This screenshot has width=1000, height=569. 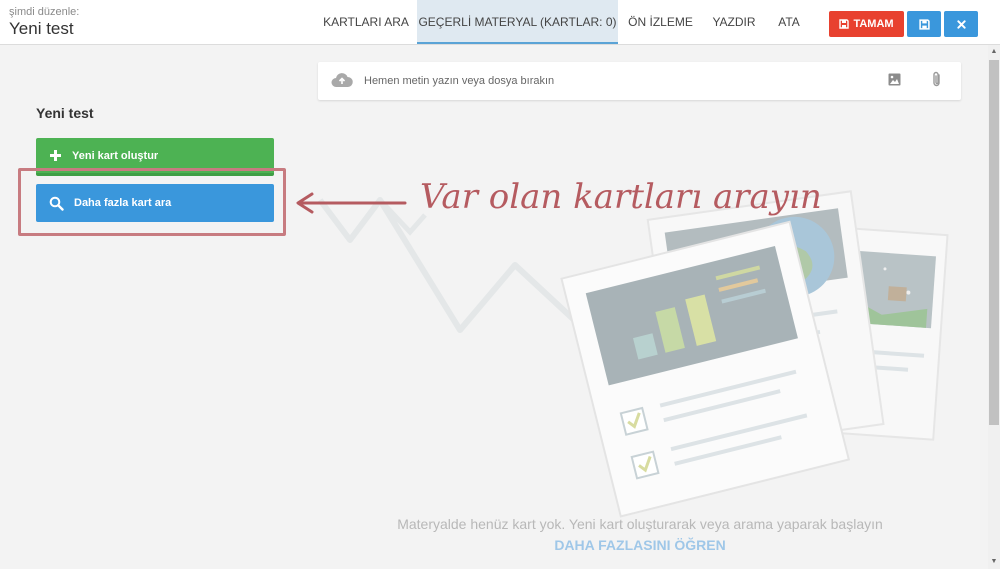 What do you see at coordinates (342, 80) in the screenshot?
I see `cloud-upload-icon` at bounding box center [342, 80].